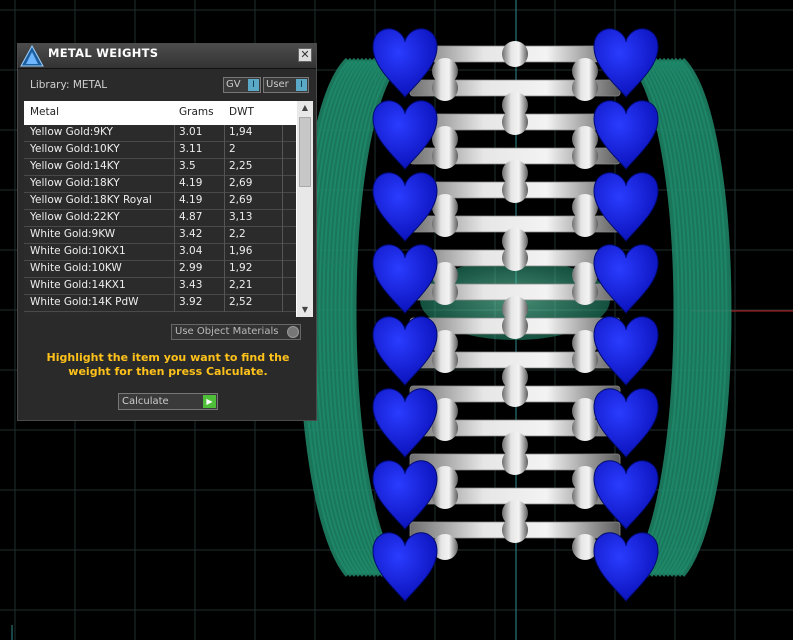 Image resolution: width=793 pixels, height=640 pixels. Describe the element at coordinates (191, 132) in the screenshot. I see `cell-grams: 3.01` at that location.